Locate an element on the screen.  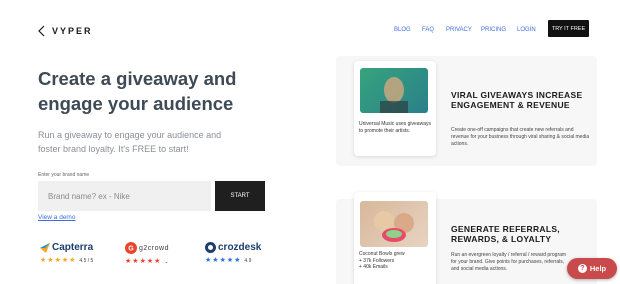
logo: VYPER is located at coordinates (65, 31).